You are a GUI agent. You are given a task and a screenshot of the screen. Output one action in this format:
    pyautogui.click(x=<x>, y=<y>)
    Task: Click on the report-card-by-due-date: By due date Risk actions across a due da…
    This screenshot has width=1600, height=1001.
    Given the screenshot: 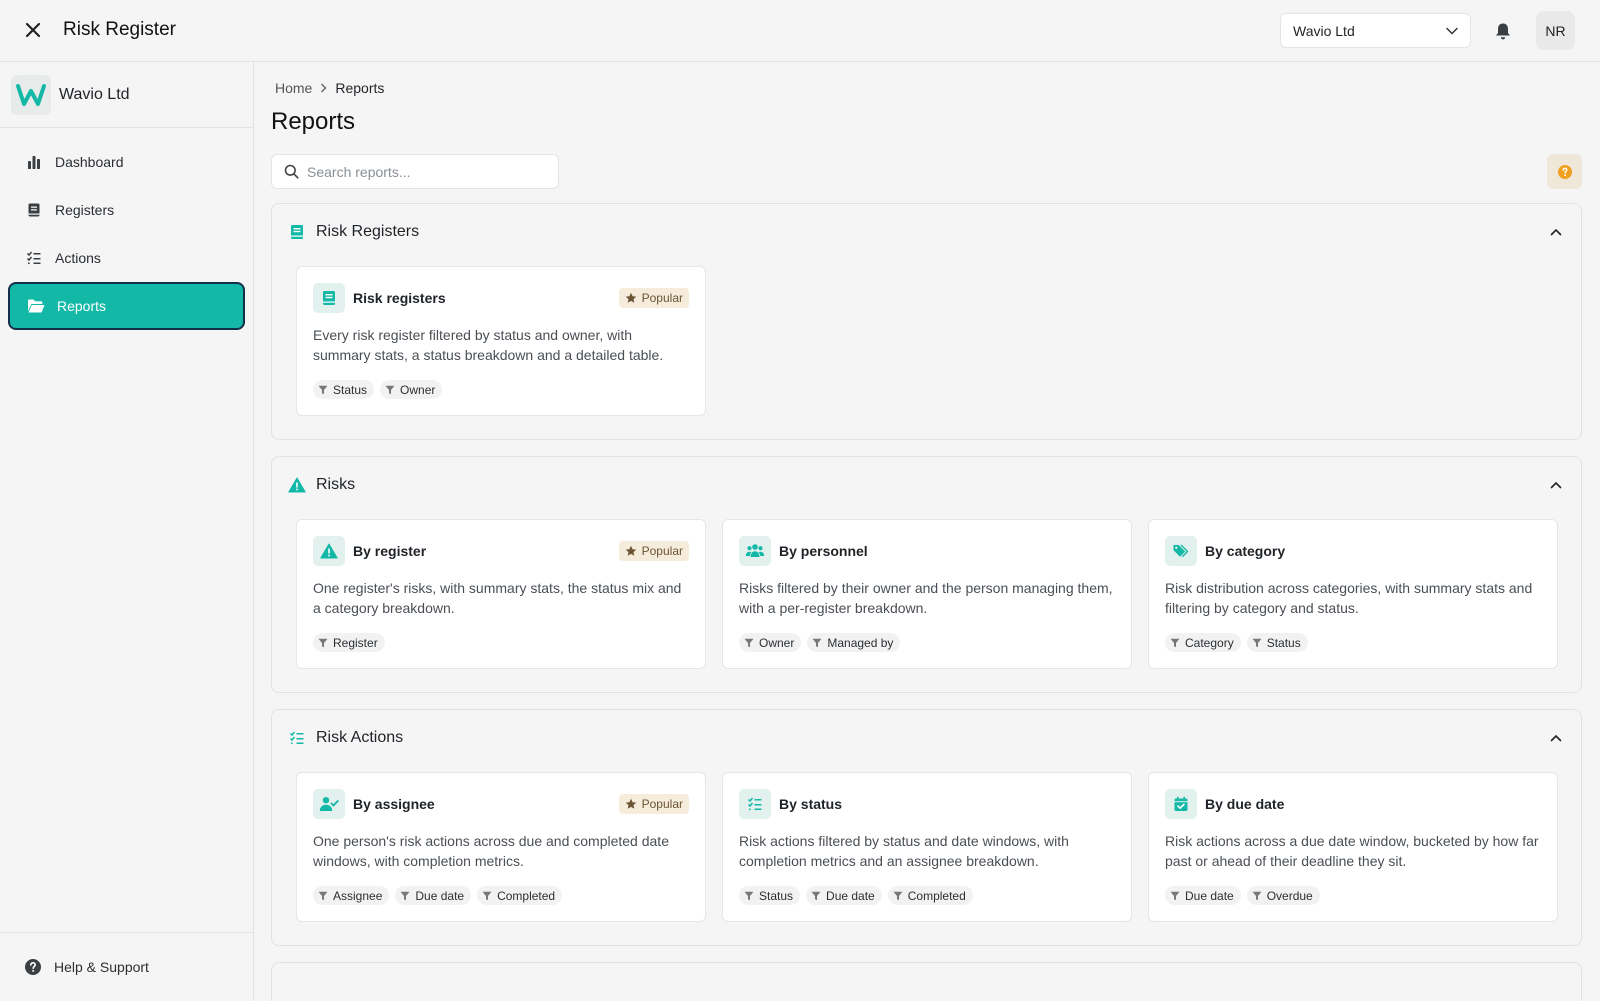 What is the action you would take?
    pyautogui.click(x=1353, y=847)
    